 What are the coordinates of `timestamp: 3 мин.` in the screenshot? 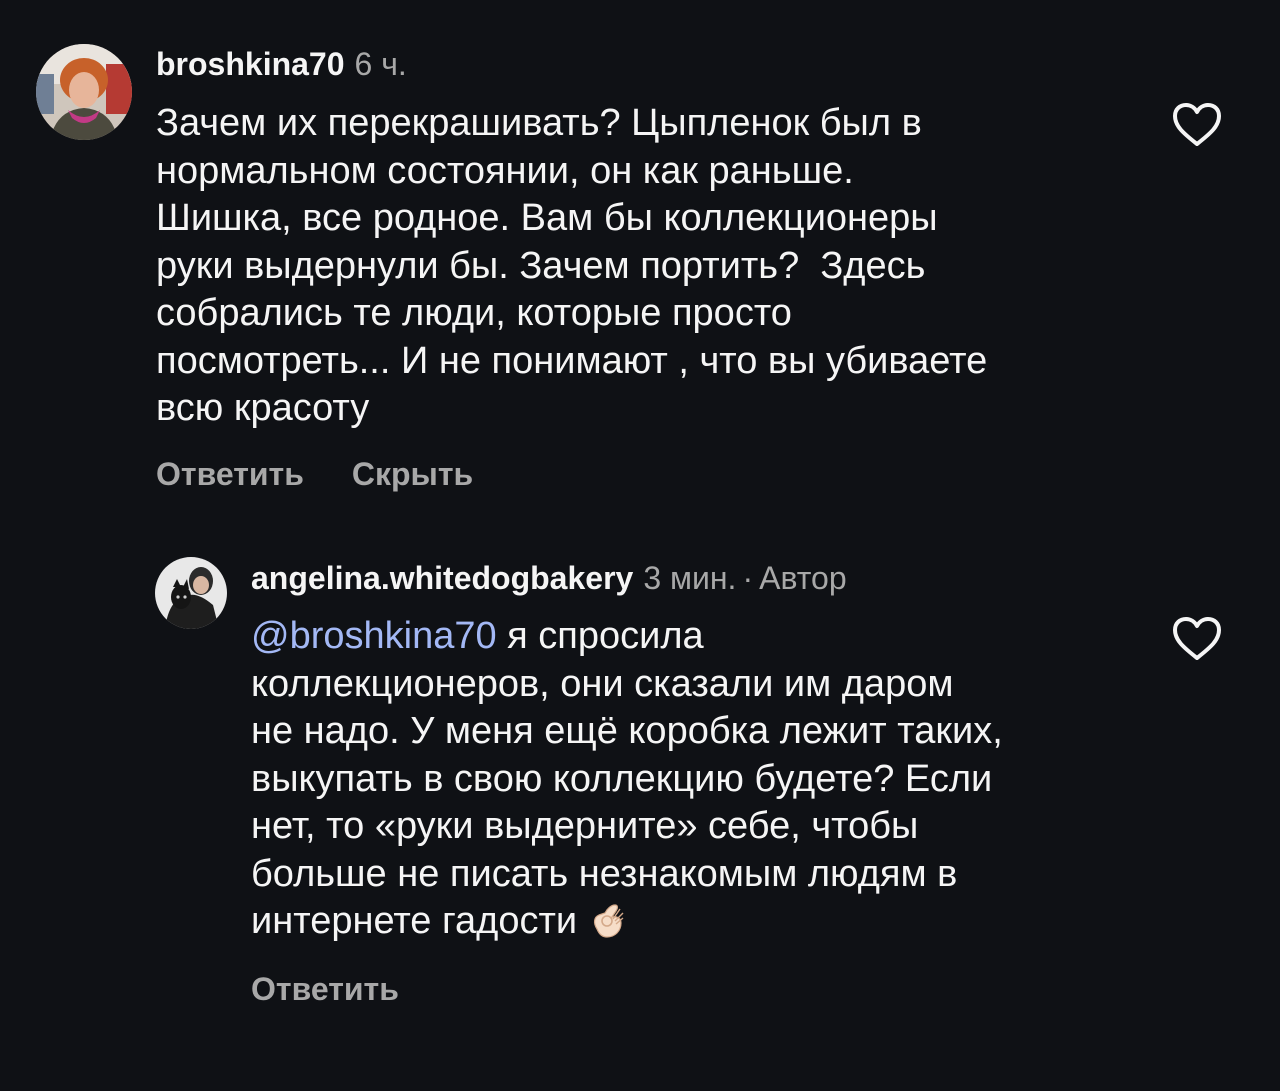 It's located at (690, 578).